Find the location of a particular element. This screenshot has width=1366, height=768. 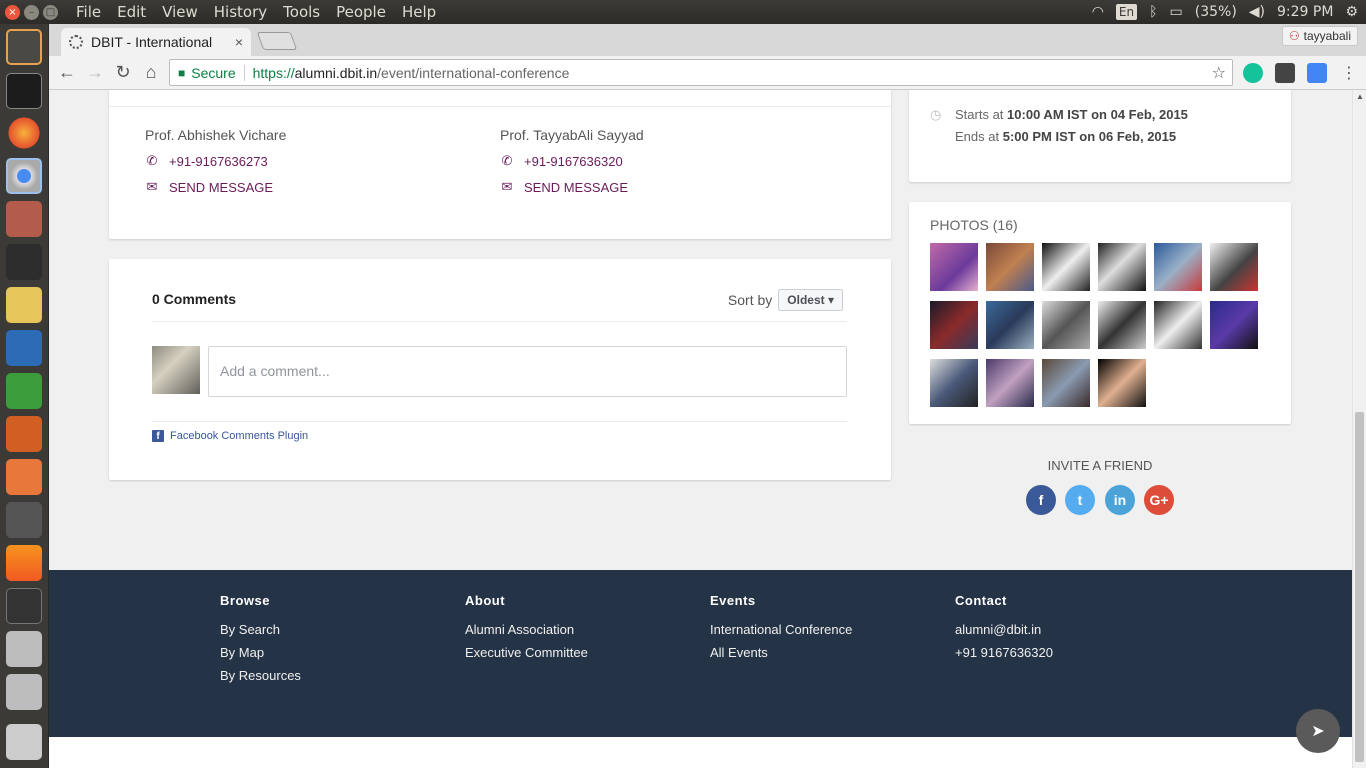

phone-number: +91-9167636273 is located at coordinates (218, 161).